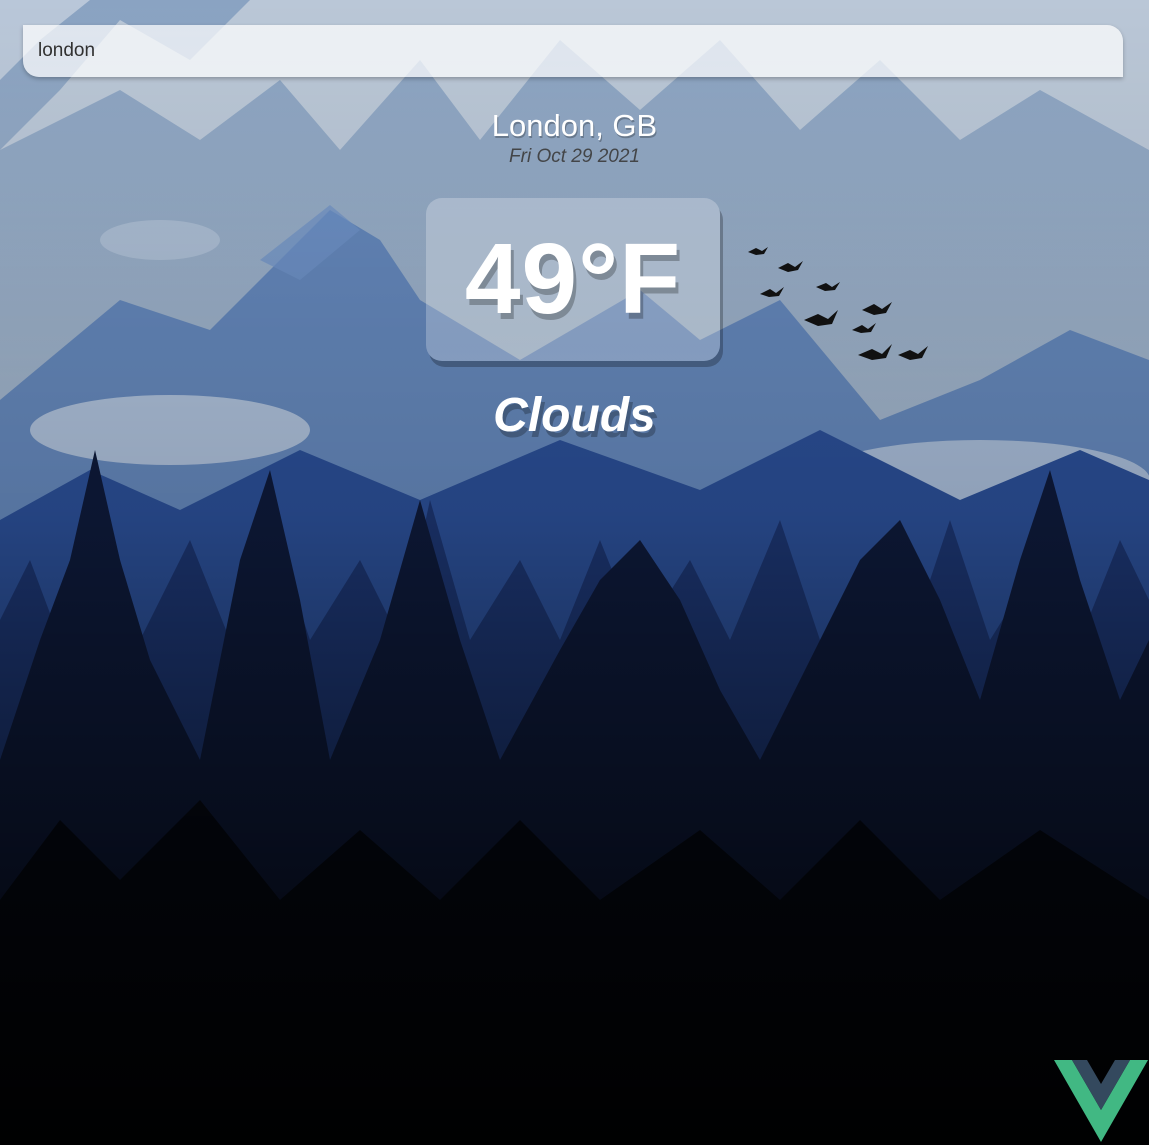  I want to click on search-box, so click(573, 51).